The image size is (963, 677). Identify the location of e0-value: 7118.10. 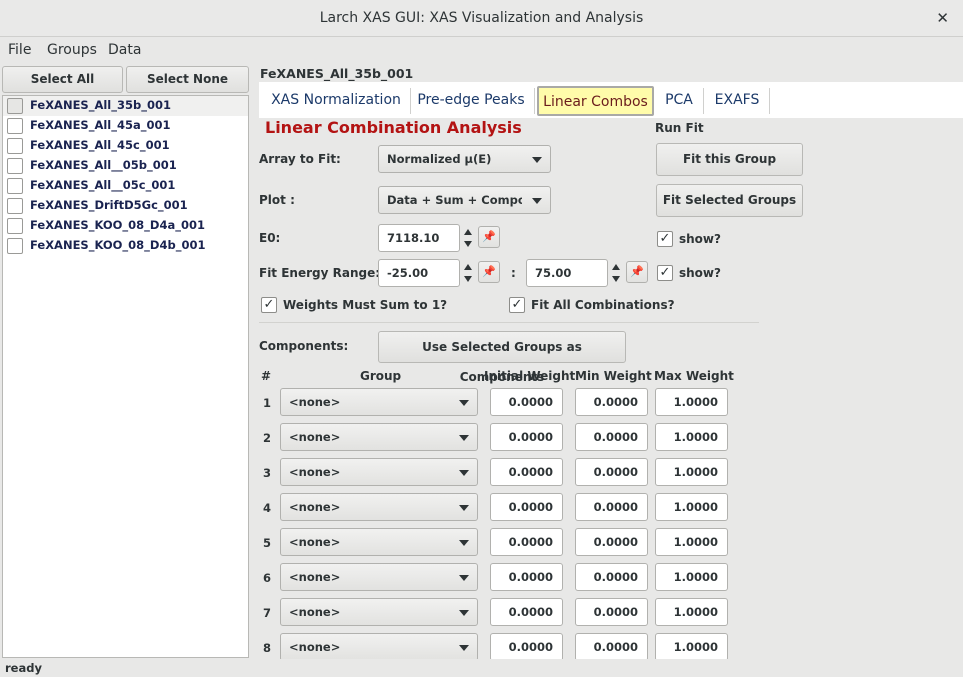
(413, 238).